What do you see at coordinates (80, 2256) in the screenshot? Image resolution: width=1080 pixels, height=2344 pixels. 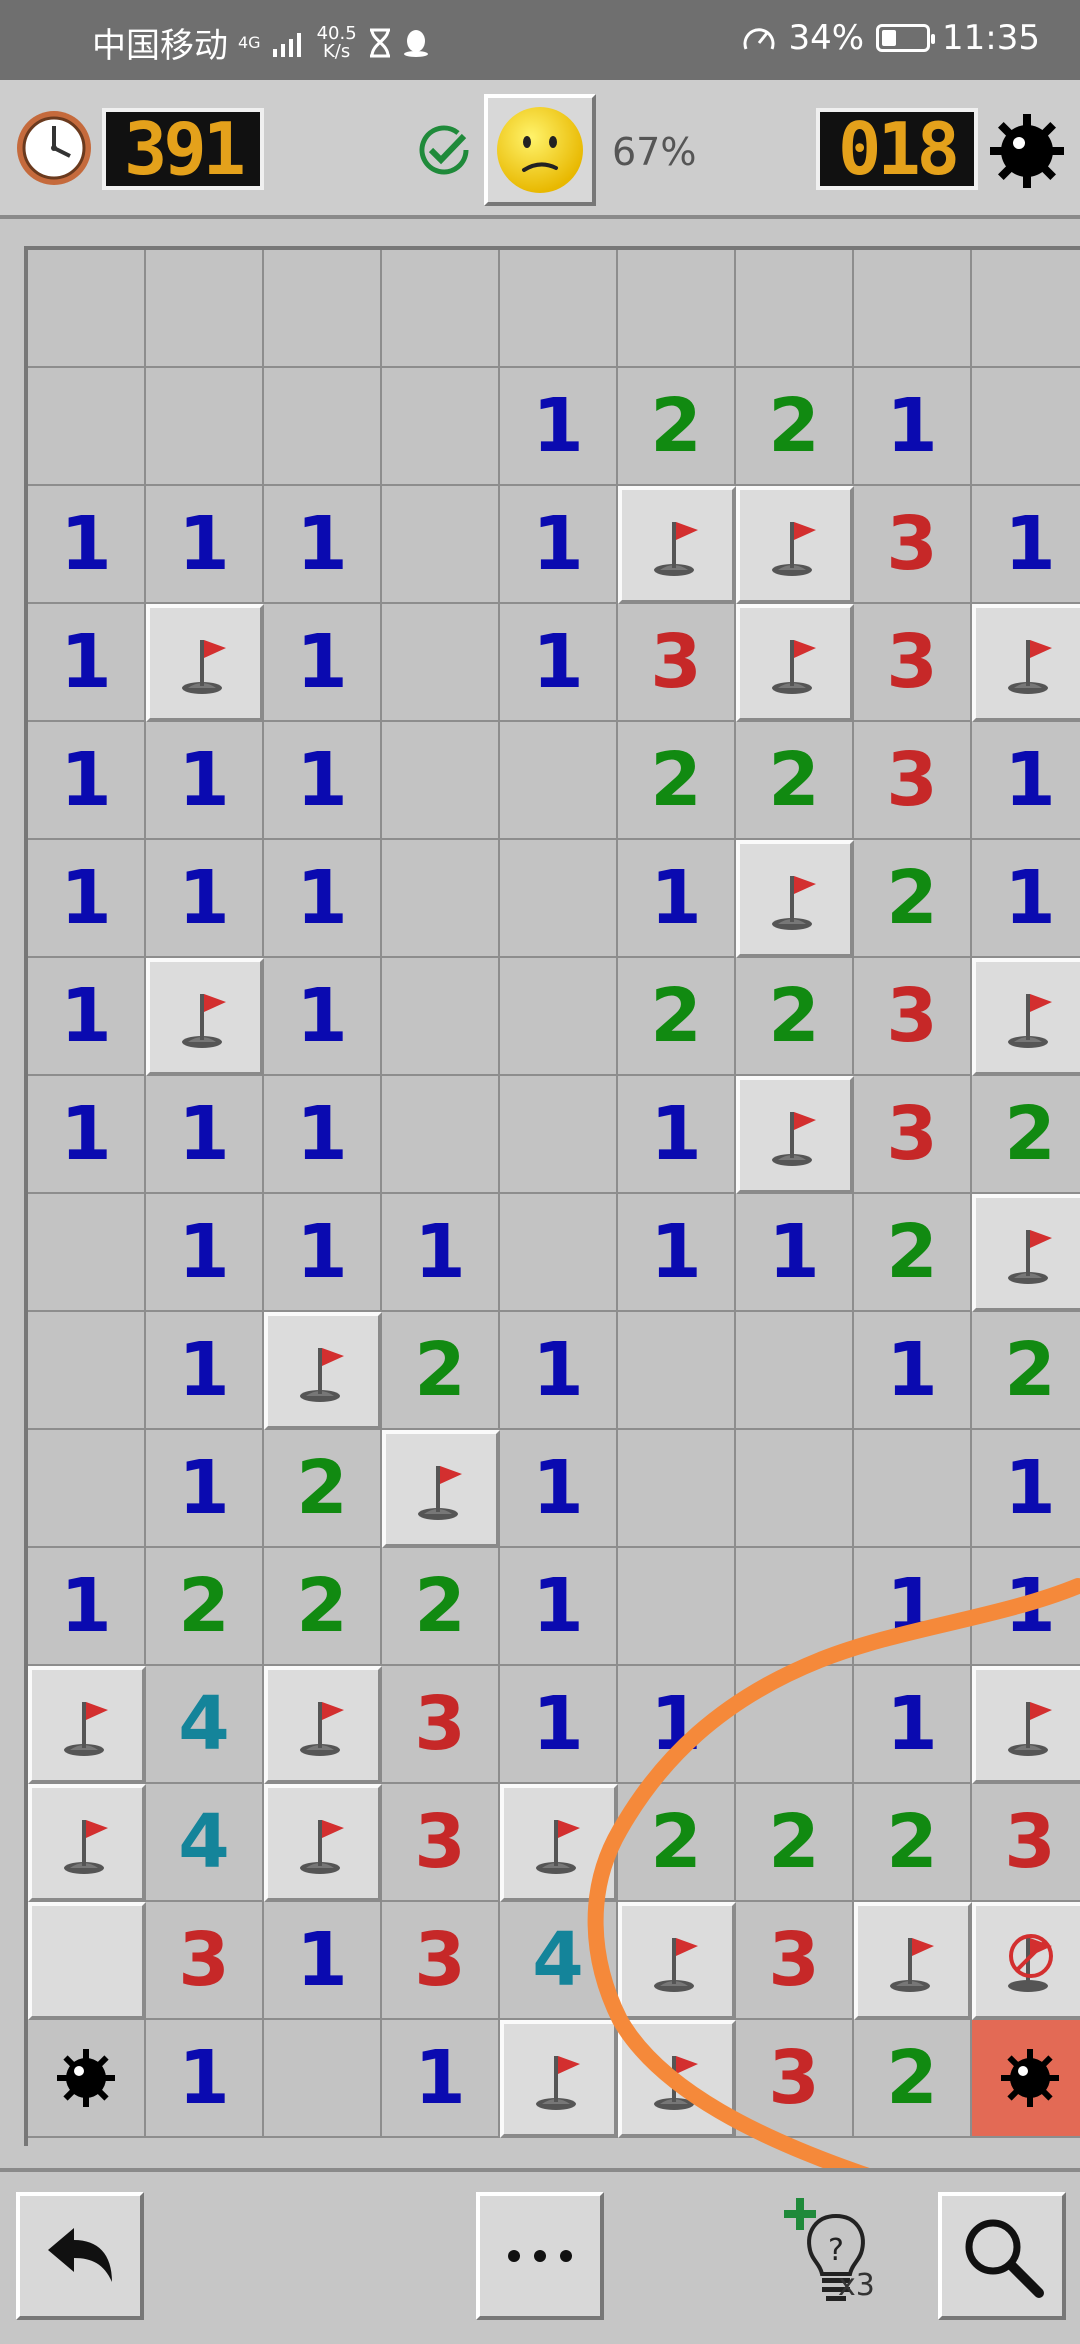 I see `undo-button` at bounding box center [80, 2256].